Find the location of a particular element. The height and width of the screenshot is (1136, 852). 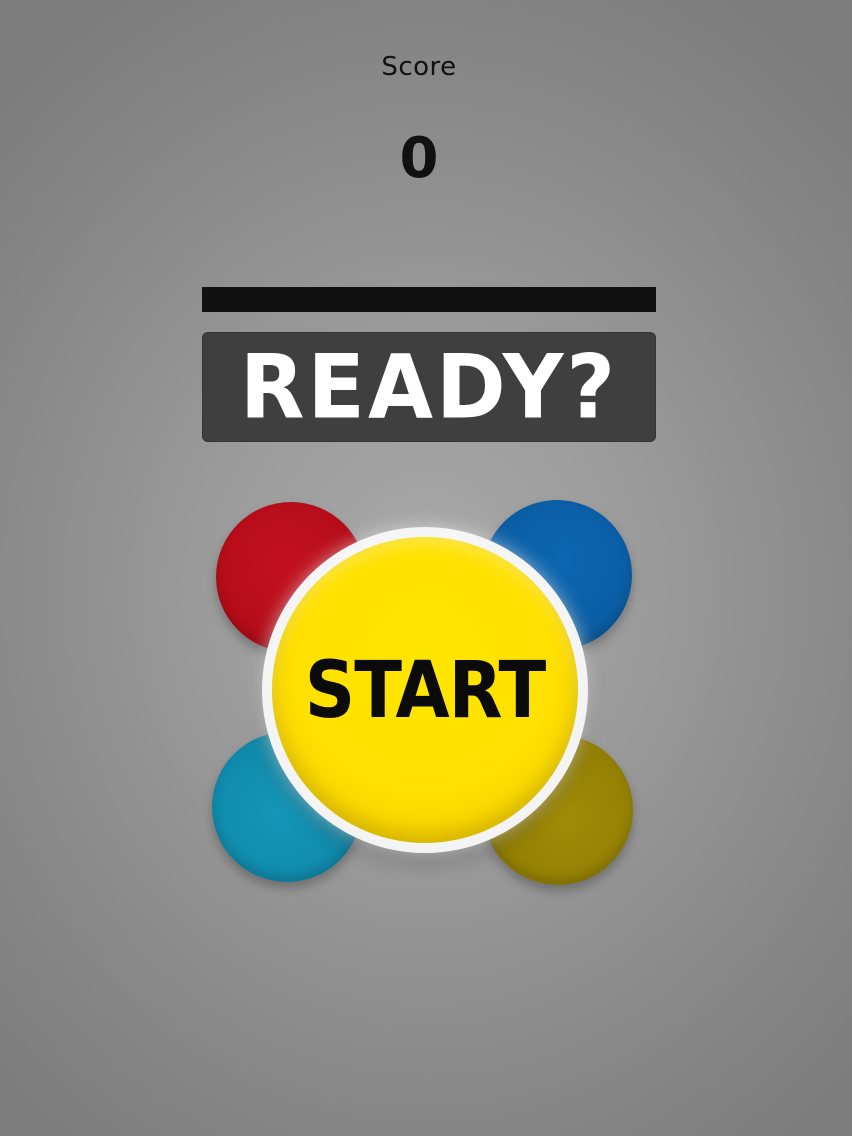

timer-bar is located at coordinates (429, 299).